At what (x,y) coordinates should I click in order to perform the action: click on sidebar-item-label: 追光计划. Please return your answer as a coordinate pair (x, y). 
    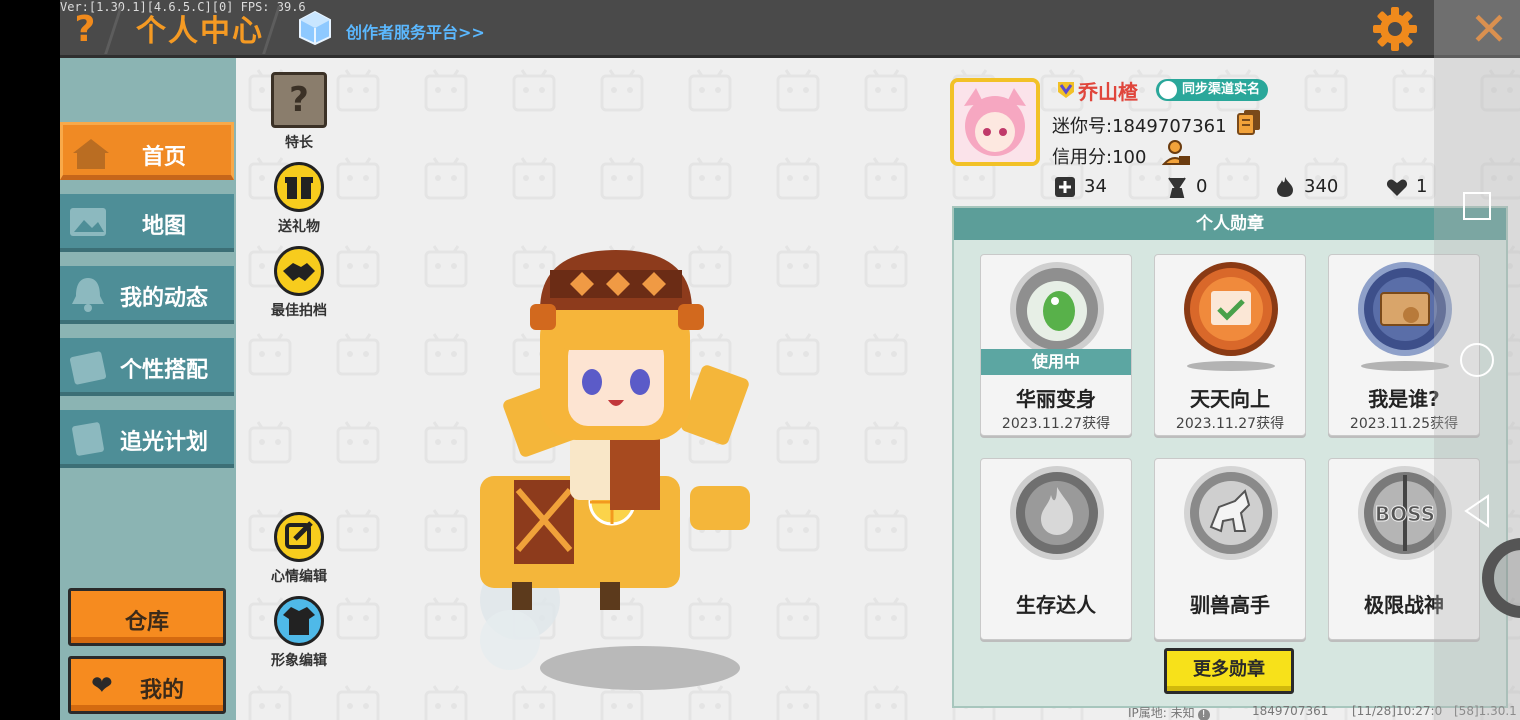
    Looking at the image, I should click on (163, 442).